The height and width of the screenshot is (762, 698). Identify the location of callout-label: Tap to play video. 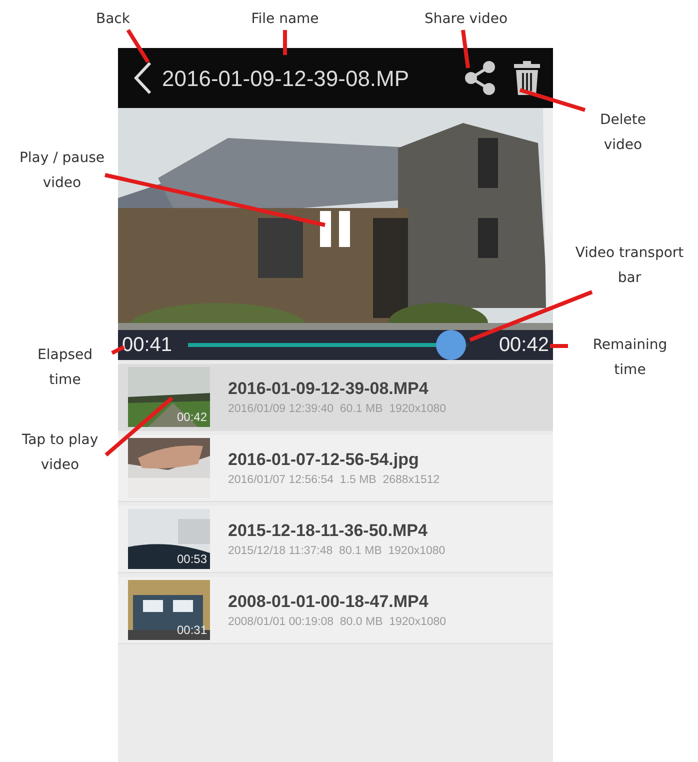
(60, 453).